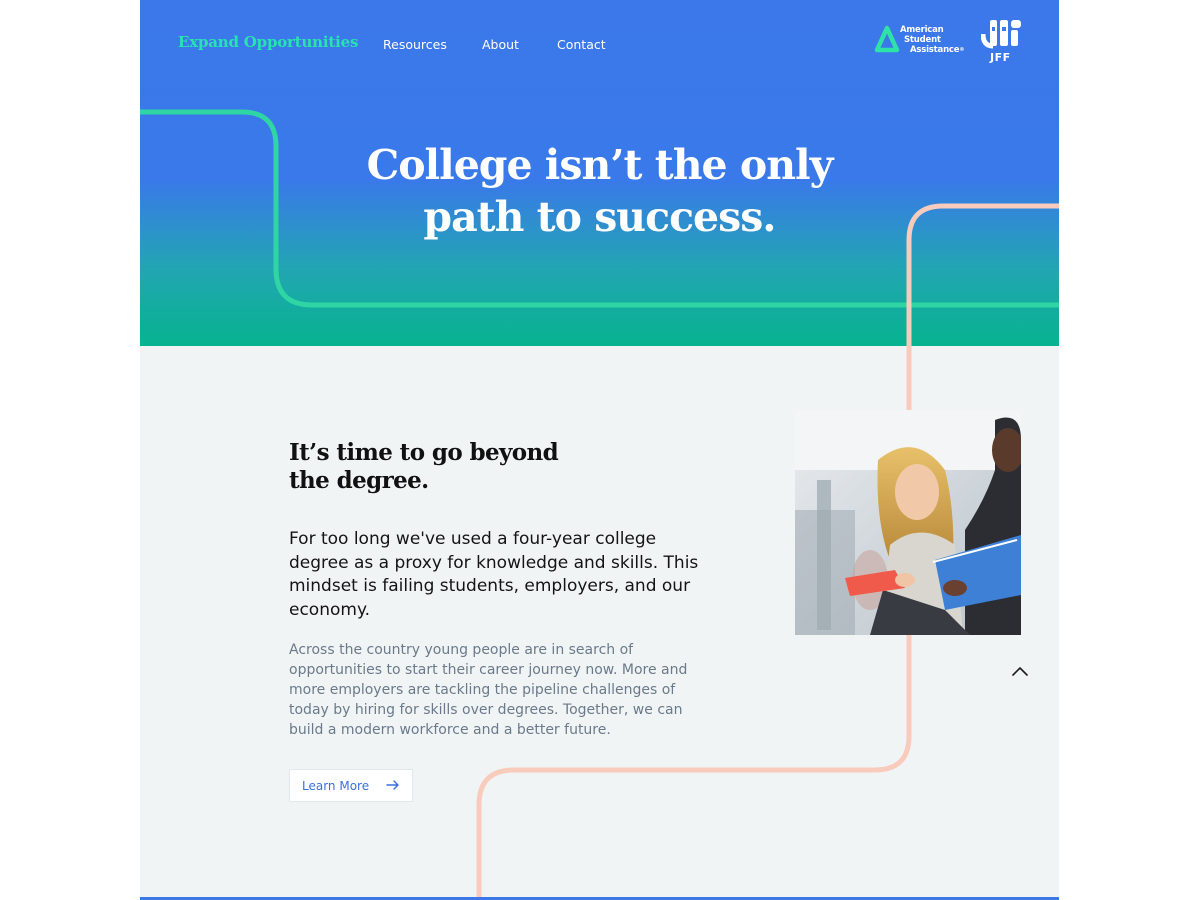  I want to click on asa-line-3: Assistance, so click(935, 50).